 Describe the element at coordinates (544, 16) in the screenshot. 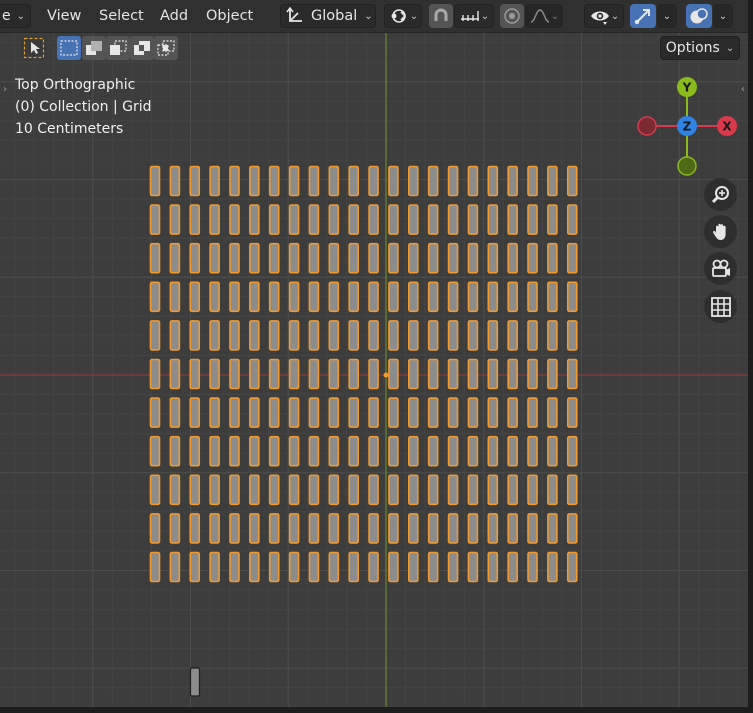

I see `proportional-falloff-dropdown: ⌄` at that location.